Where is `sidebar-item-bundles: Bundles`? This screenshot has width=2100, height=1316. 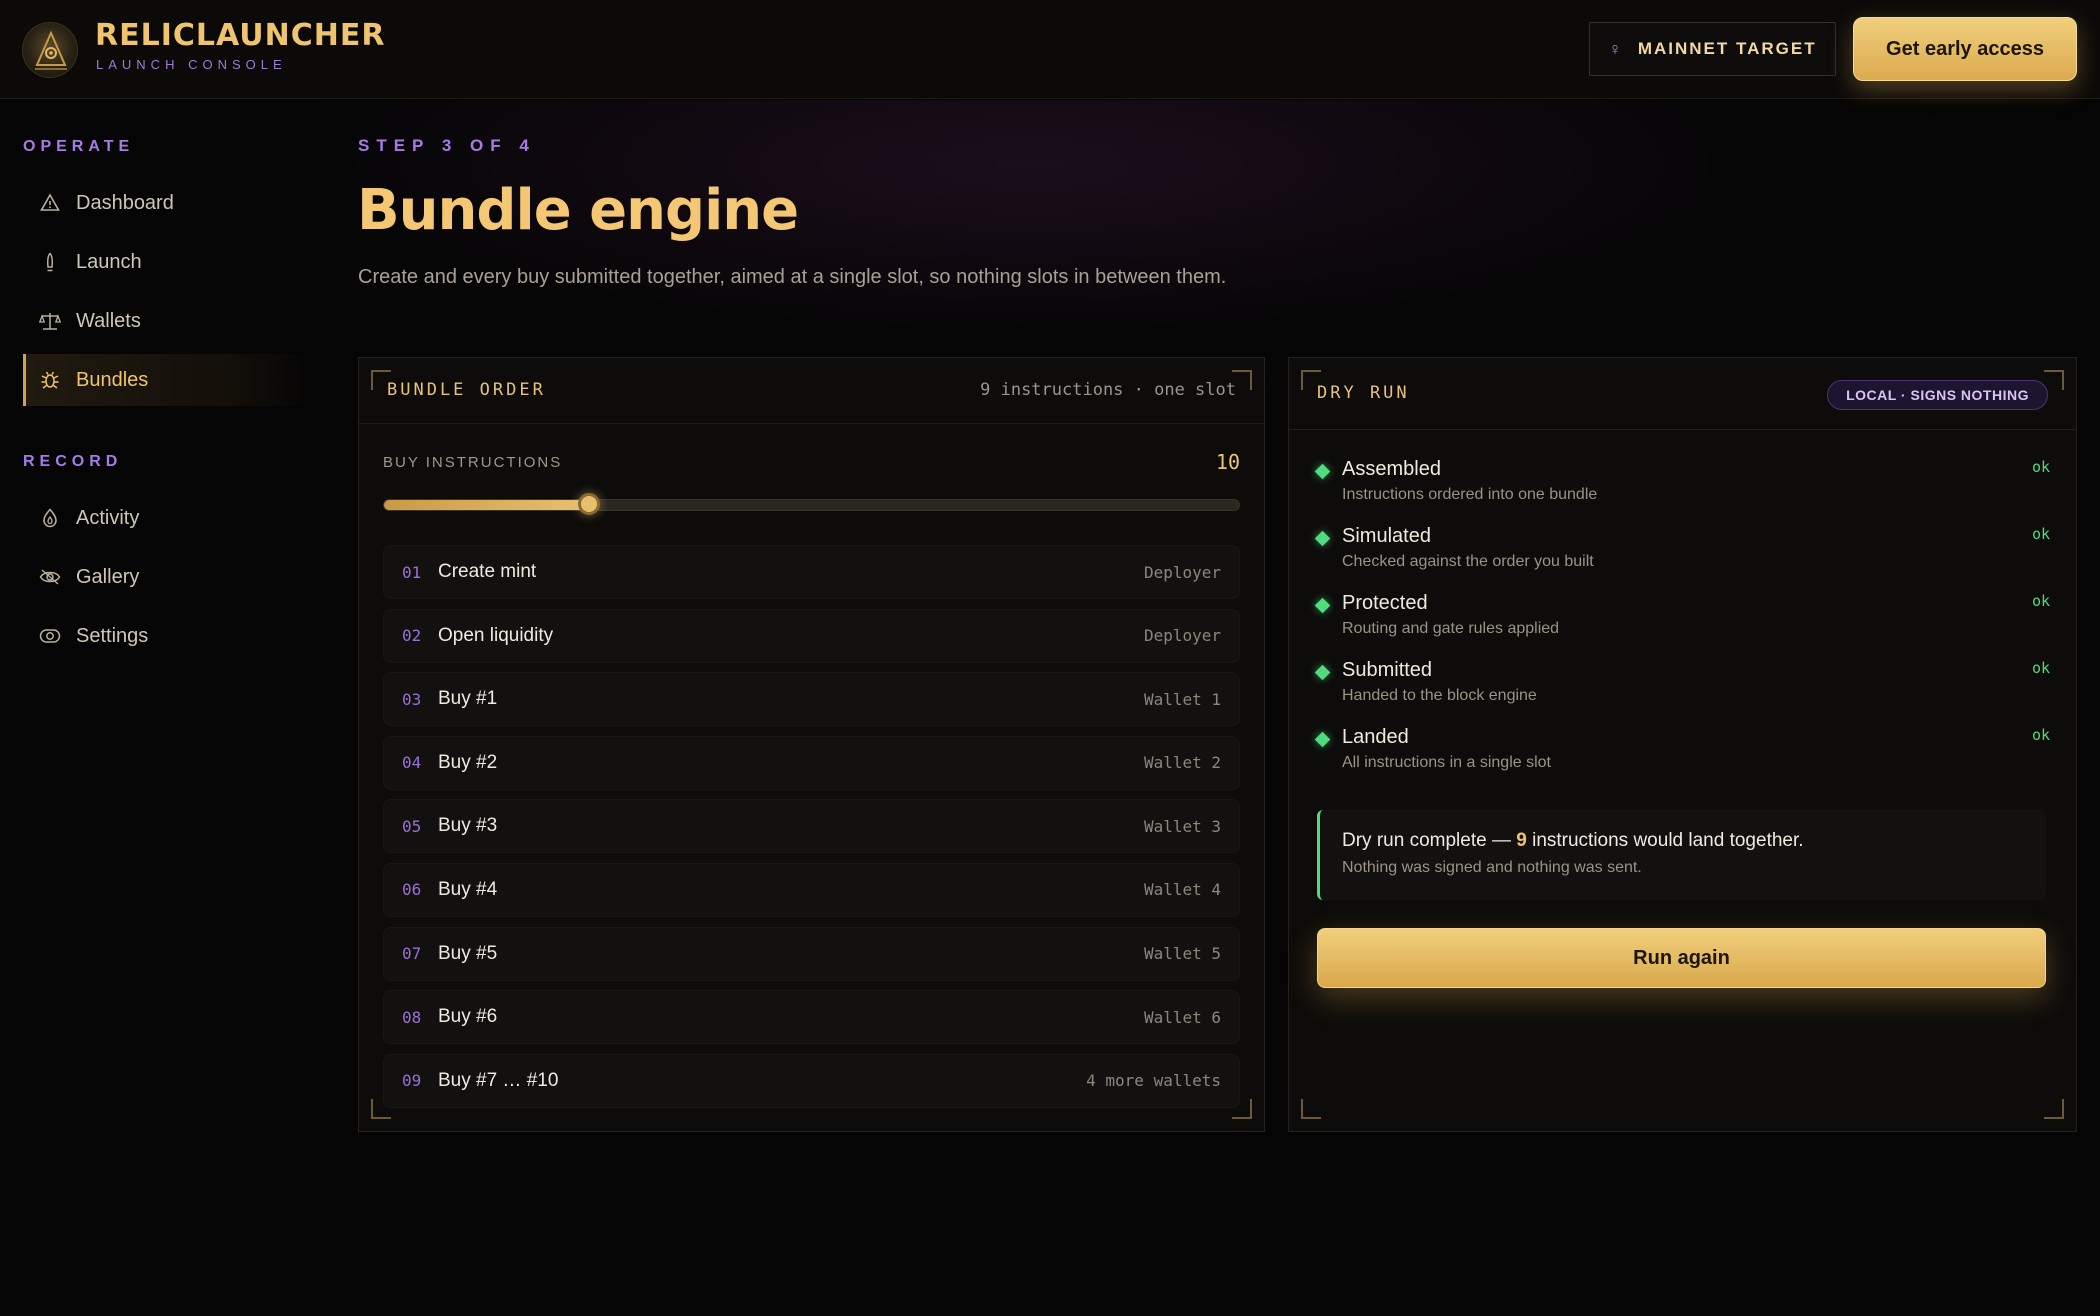 sidebar-item-bundles: Bundles is located at coordinates (169, 380).